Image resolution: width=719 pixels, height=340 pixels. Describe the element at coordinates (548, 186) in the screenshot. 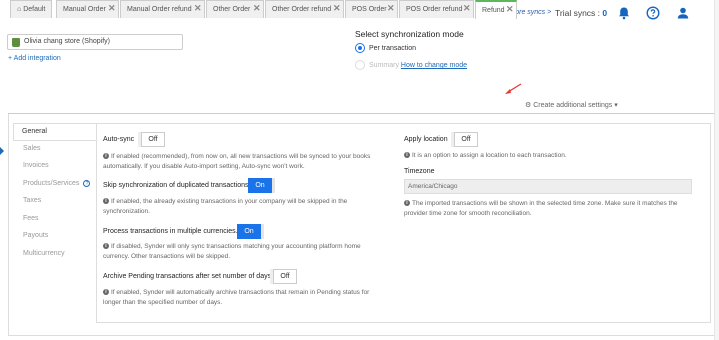

I see `timezone-field: America/Chicago` at that location.